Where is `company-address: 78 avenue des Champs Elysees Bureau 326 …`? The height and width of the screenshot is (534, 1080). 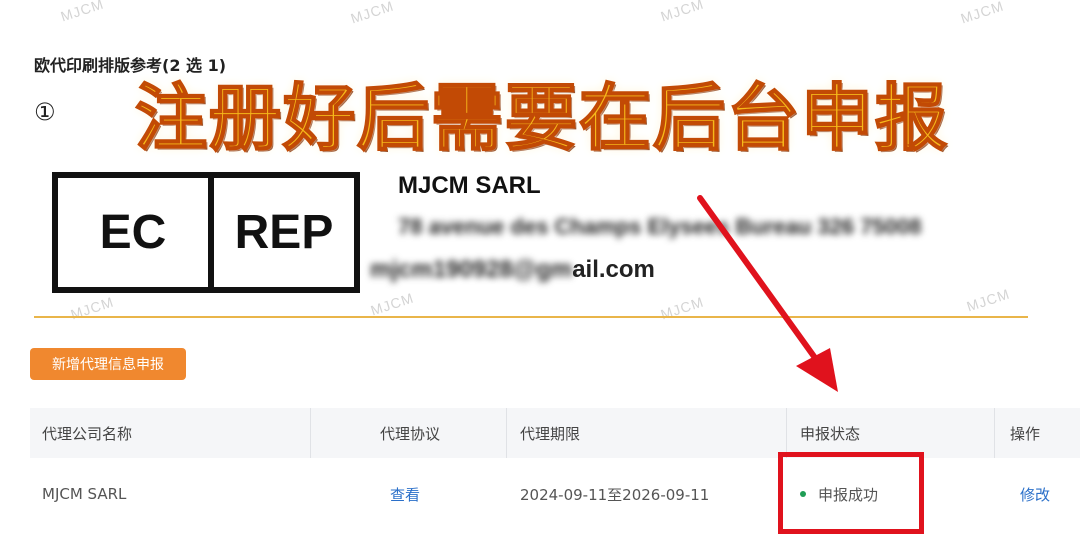
company-address: 78 avenue des Champs Elysees Bureau 326 … is located at coordinates (660, 226).